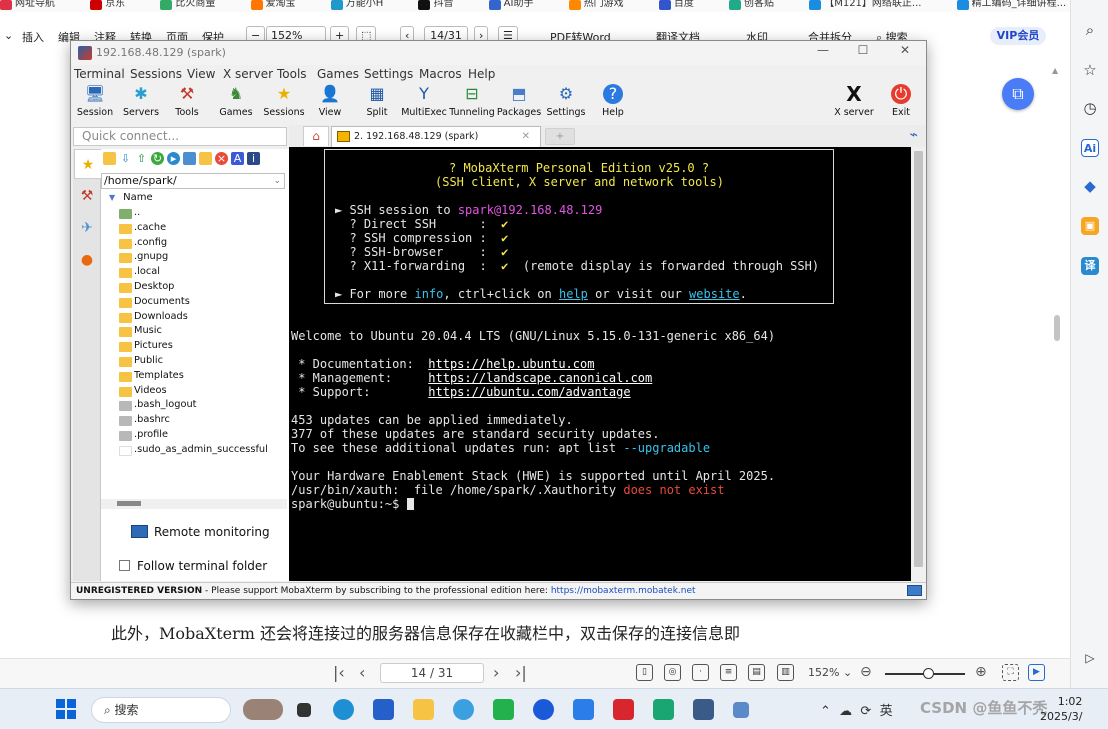 The width and height of the screenshot is (1108, 729). What do you see at coordinates (759, 5) in the screenshot?
I see `bookmark-item: 创客贴` at bounding box center [759, 5].